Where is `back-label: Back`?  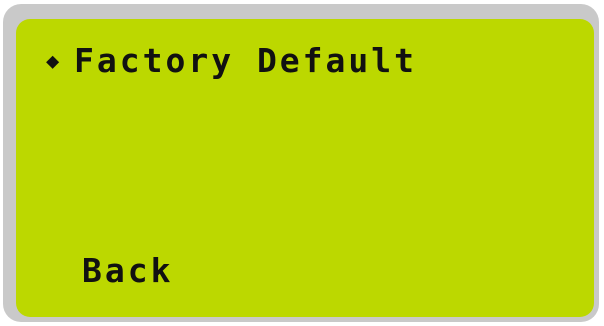
back-label: Back is located at coordinates (128, 270).